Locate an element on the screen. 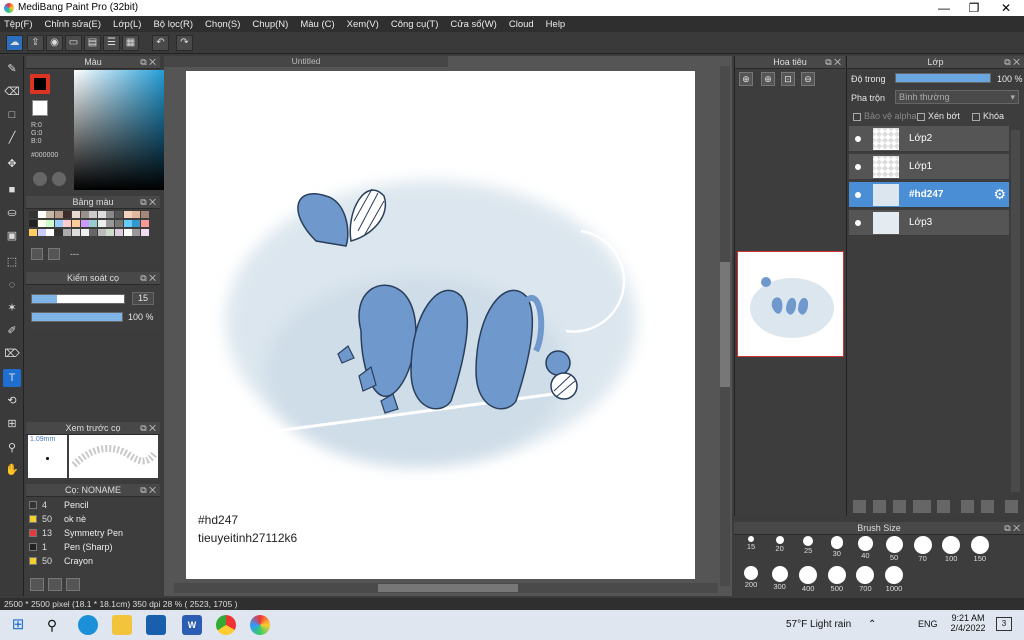  brush-item: 1 Pen (Sharp) is located at coordinates (91, 547).